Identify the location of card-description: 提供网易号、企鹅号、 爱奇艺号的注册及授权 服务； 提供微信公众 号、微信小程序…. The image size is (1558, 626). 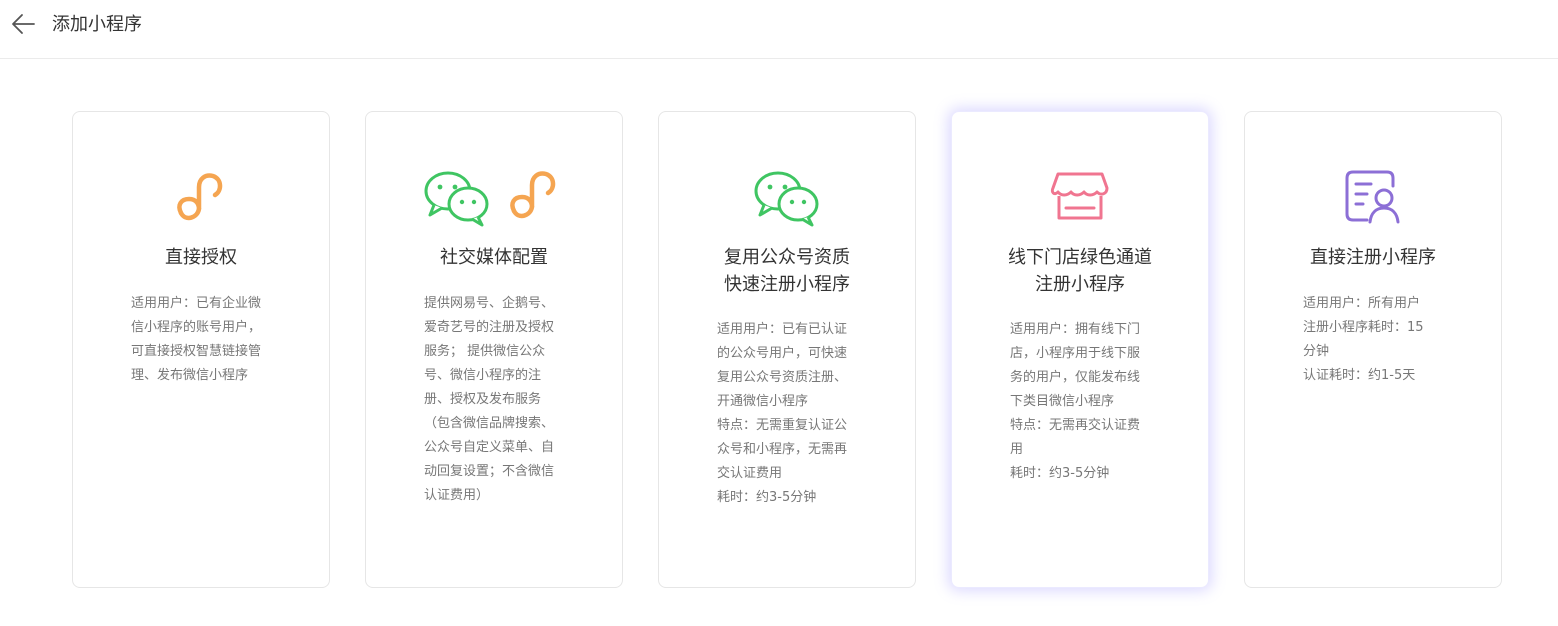
(489, 399).